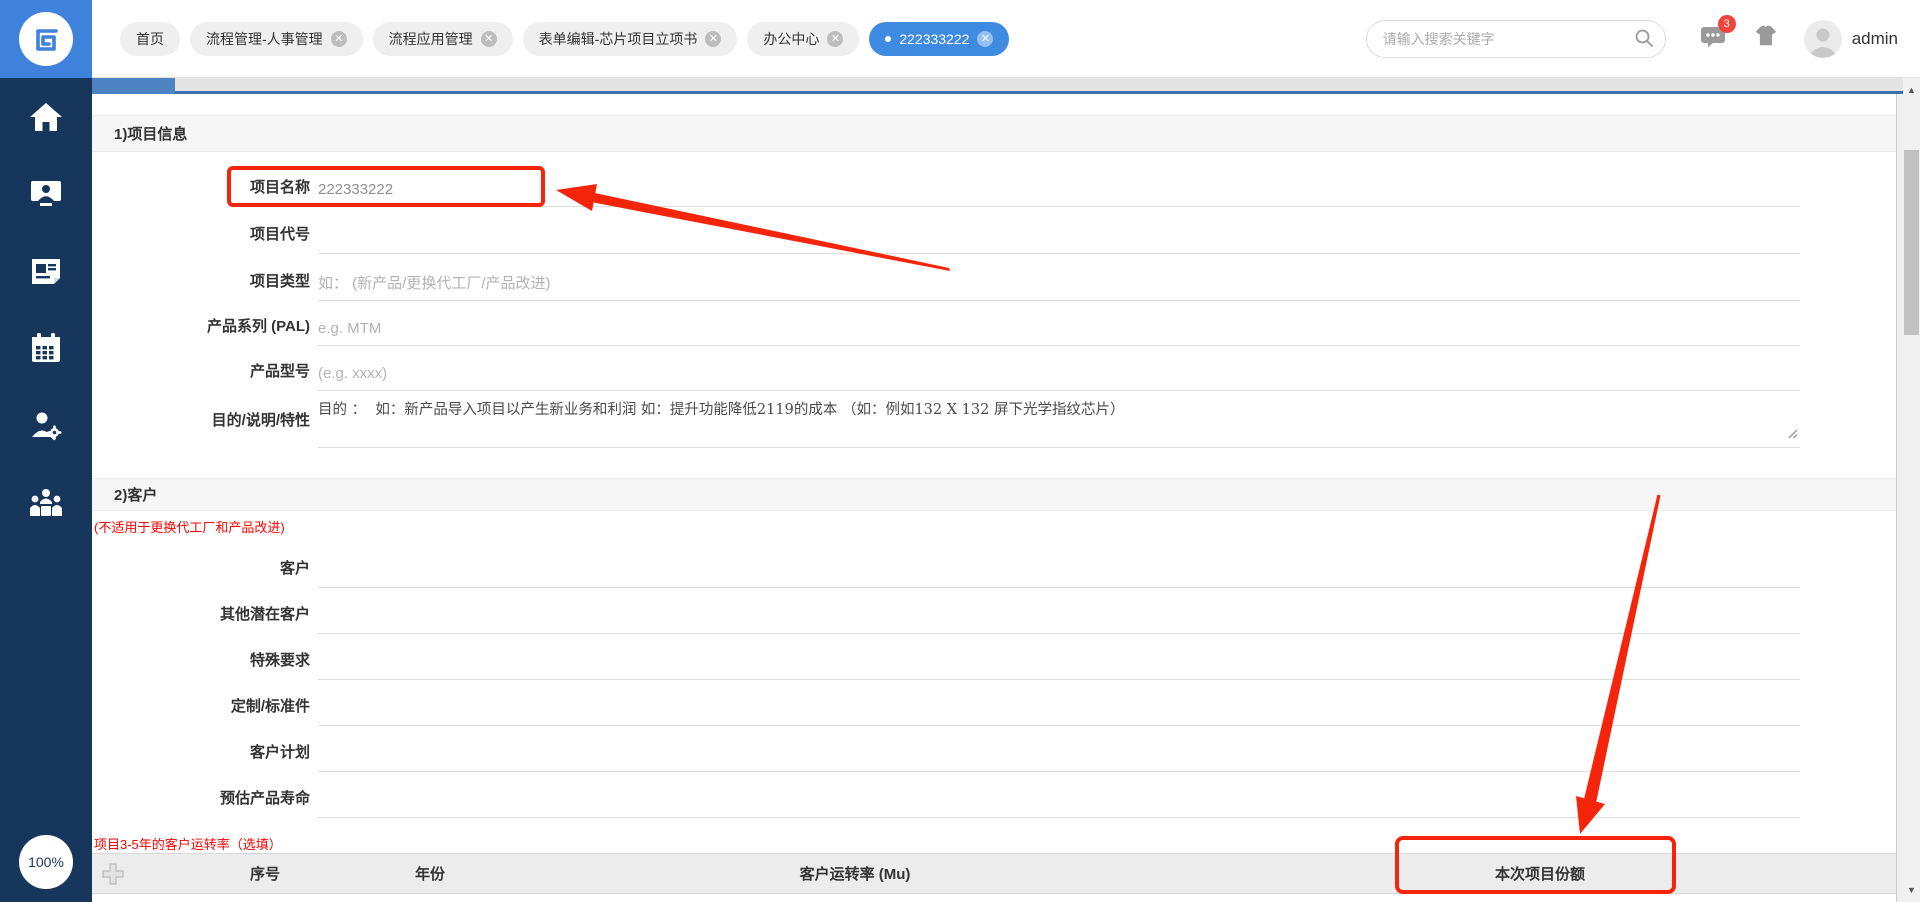 This screenshot has height=902, width=1920. I want to click on field-row-product-model: 产品型号, so click(994, 367).